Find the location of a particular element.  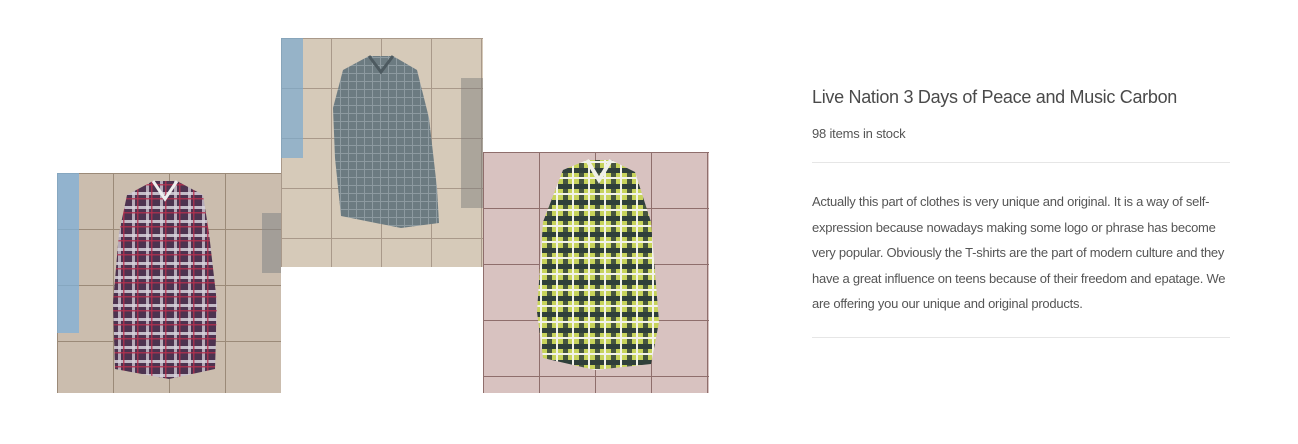

stock-status: 98 items in stock is located at coordinates (859, 133).